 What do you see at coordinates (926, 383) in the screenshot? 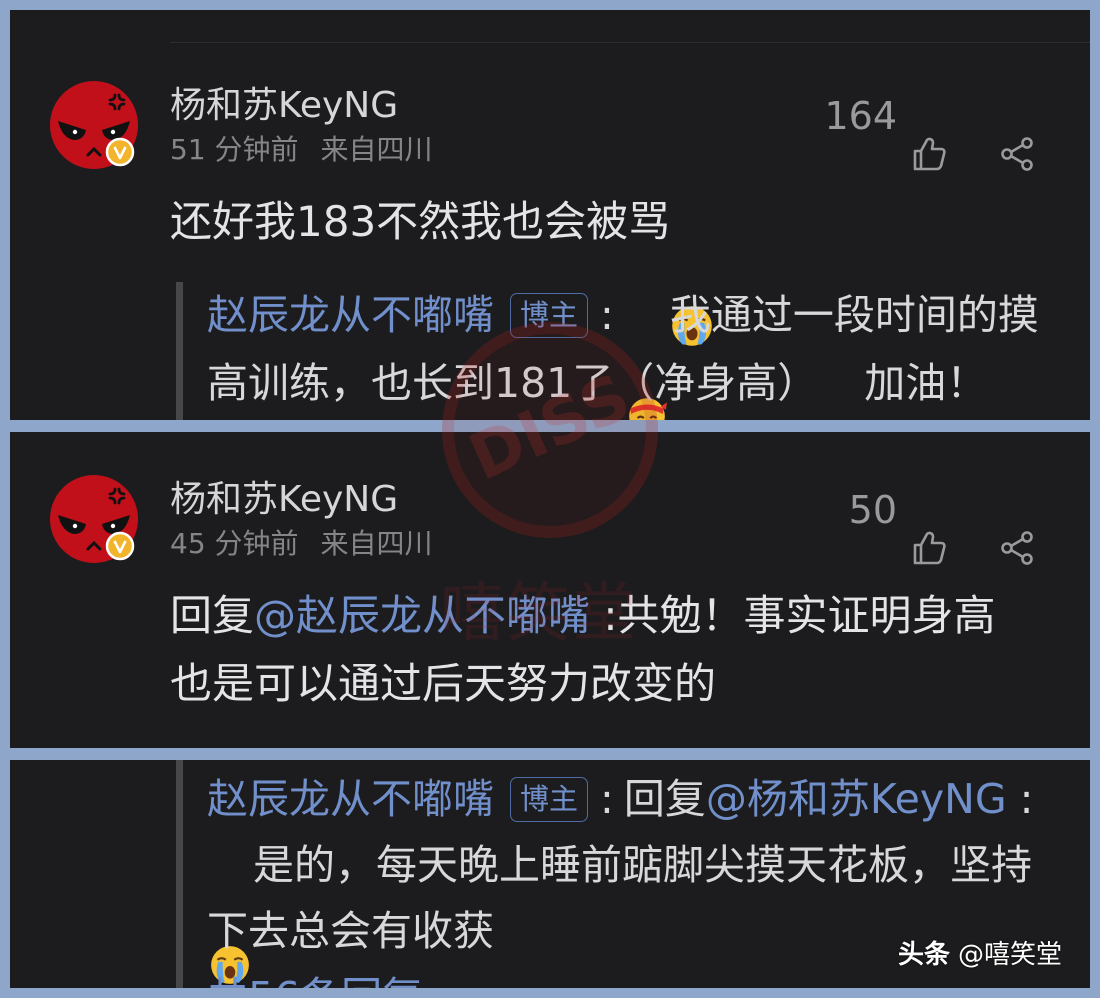
I see `reply-text: 加油！` at bounding box center [926, 383].